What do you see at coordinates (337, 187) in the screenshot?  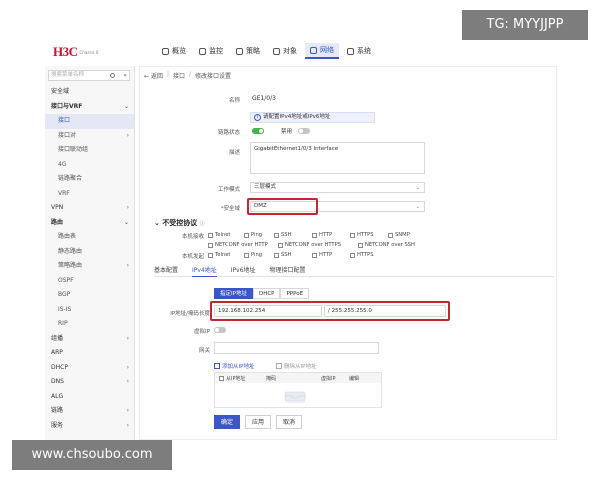 I see `work-mode-select: 三层模式 ⌄` at bounding box center [337, 187].